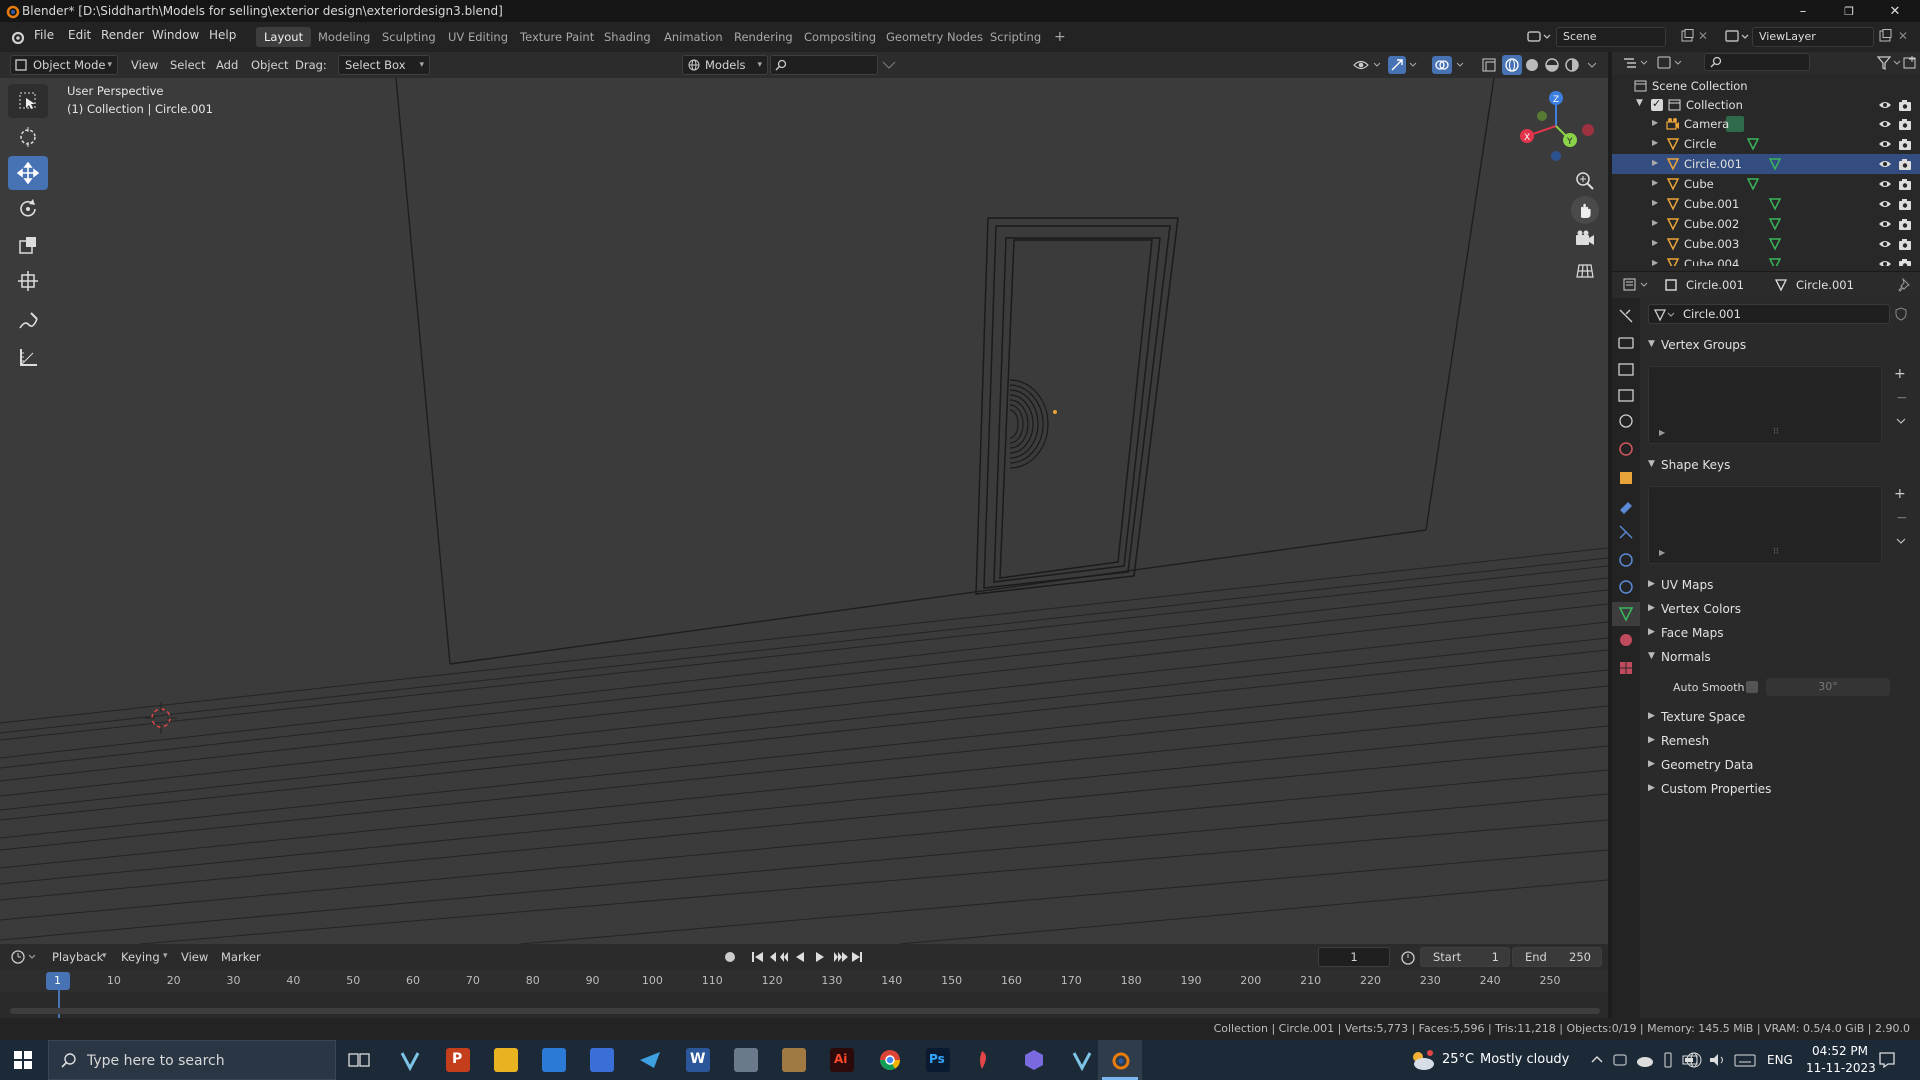 The width and height of the screenshot is (1920, 1080). What do you see at coordinates (1034, 1060) in the screenshot?
I see `messenger-icon` at bounding box center [1034, 1060].